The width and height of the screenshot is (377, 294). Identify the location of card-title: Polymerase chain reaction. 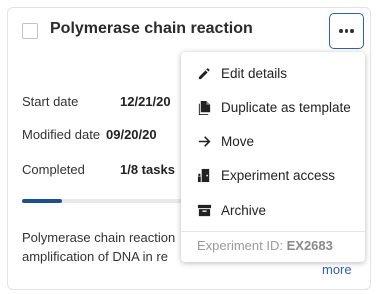
(151, 28).